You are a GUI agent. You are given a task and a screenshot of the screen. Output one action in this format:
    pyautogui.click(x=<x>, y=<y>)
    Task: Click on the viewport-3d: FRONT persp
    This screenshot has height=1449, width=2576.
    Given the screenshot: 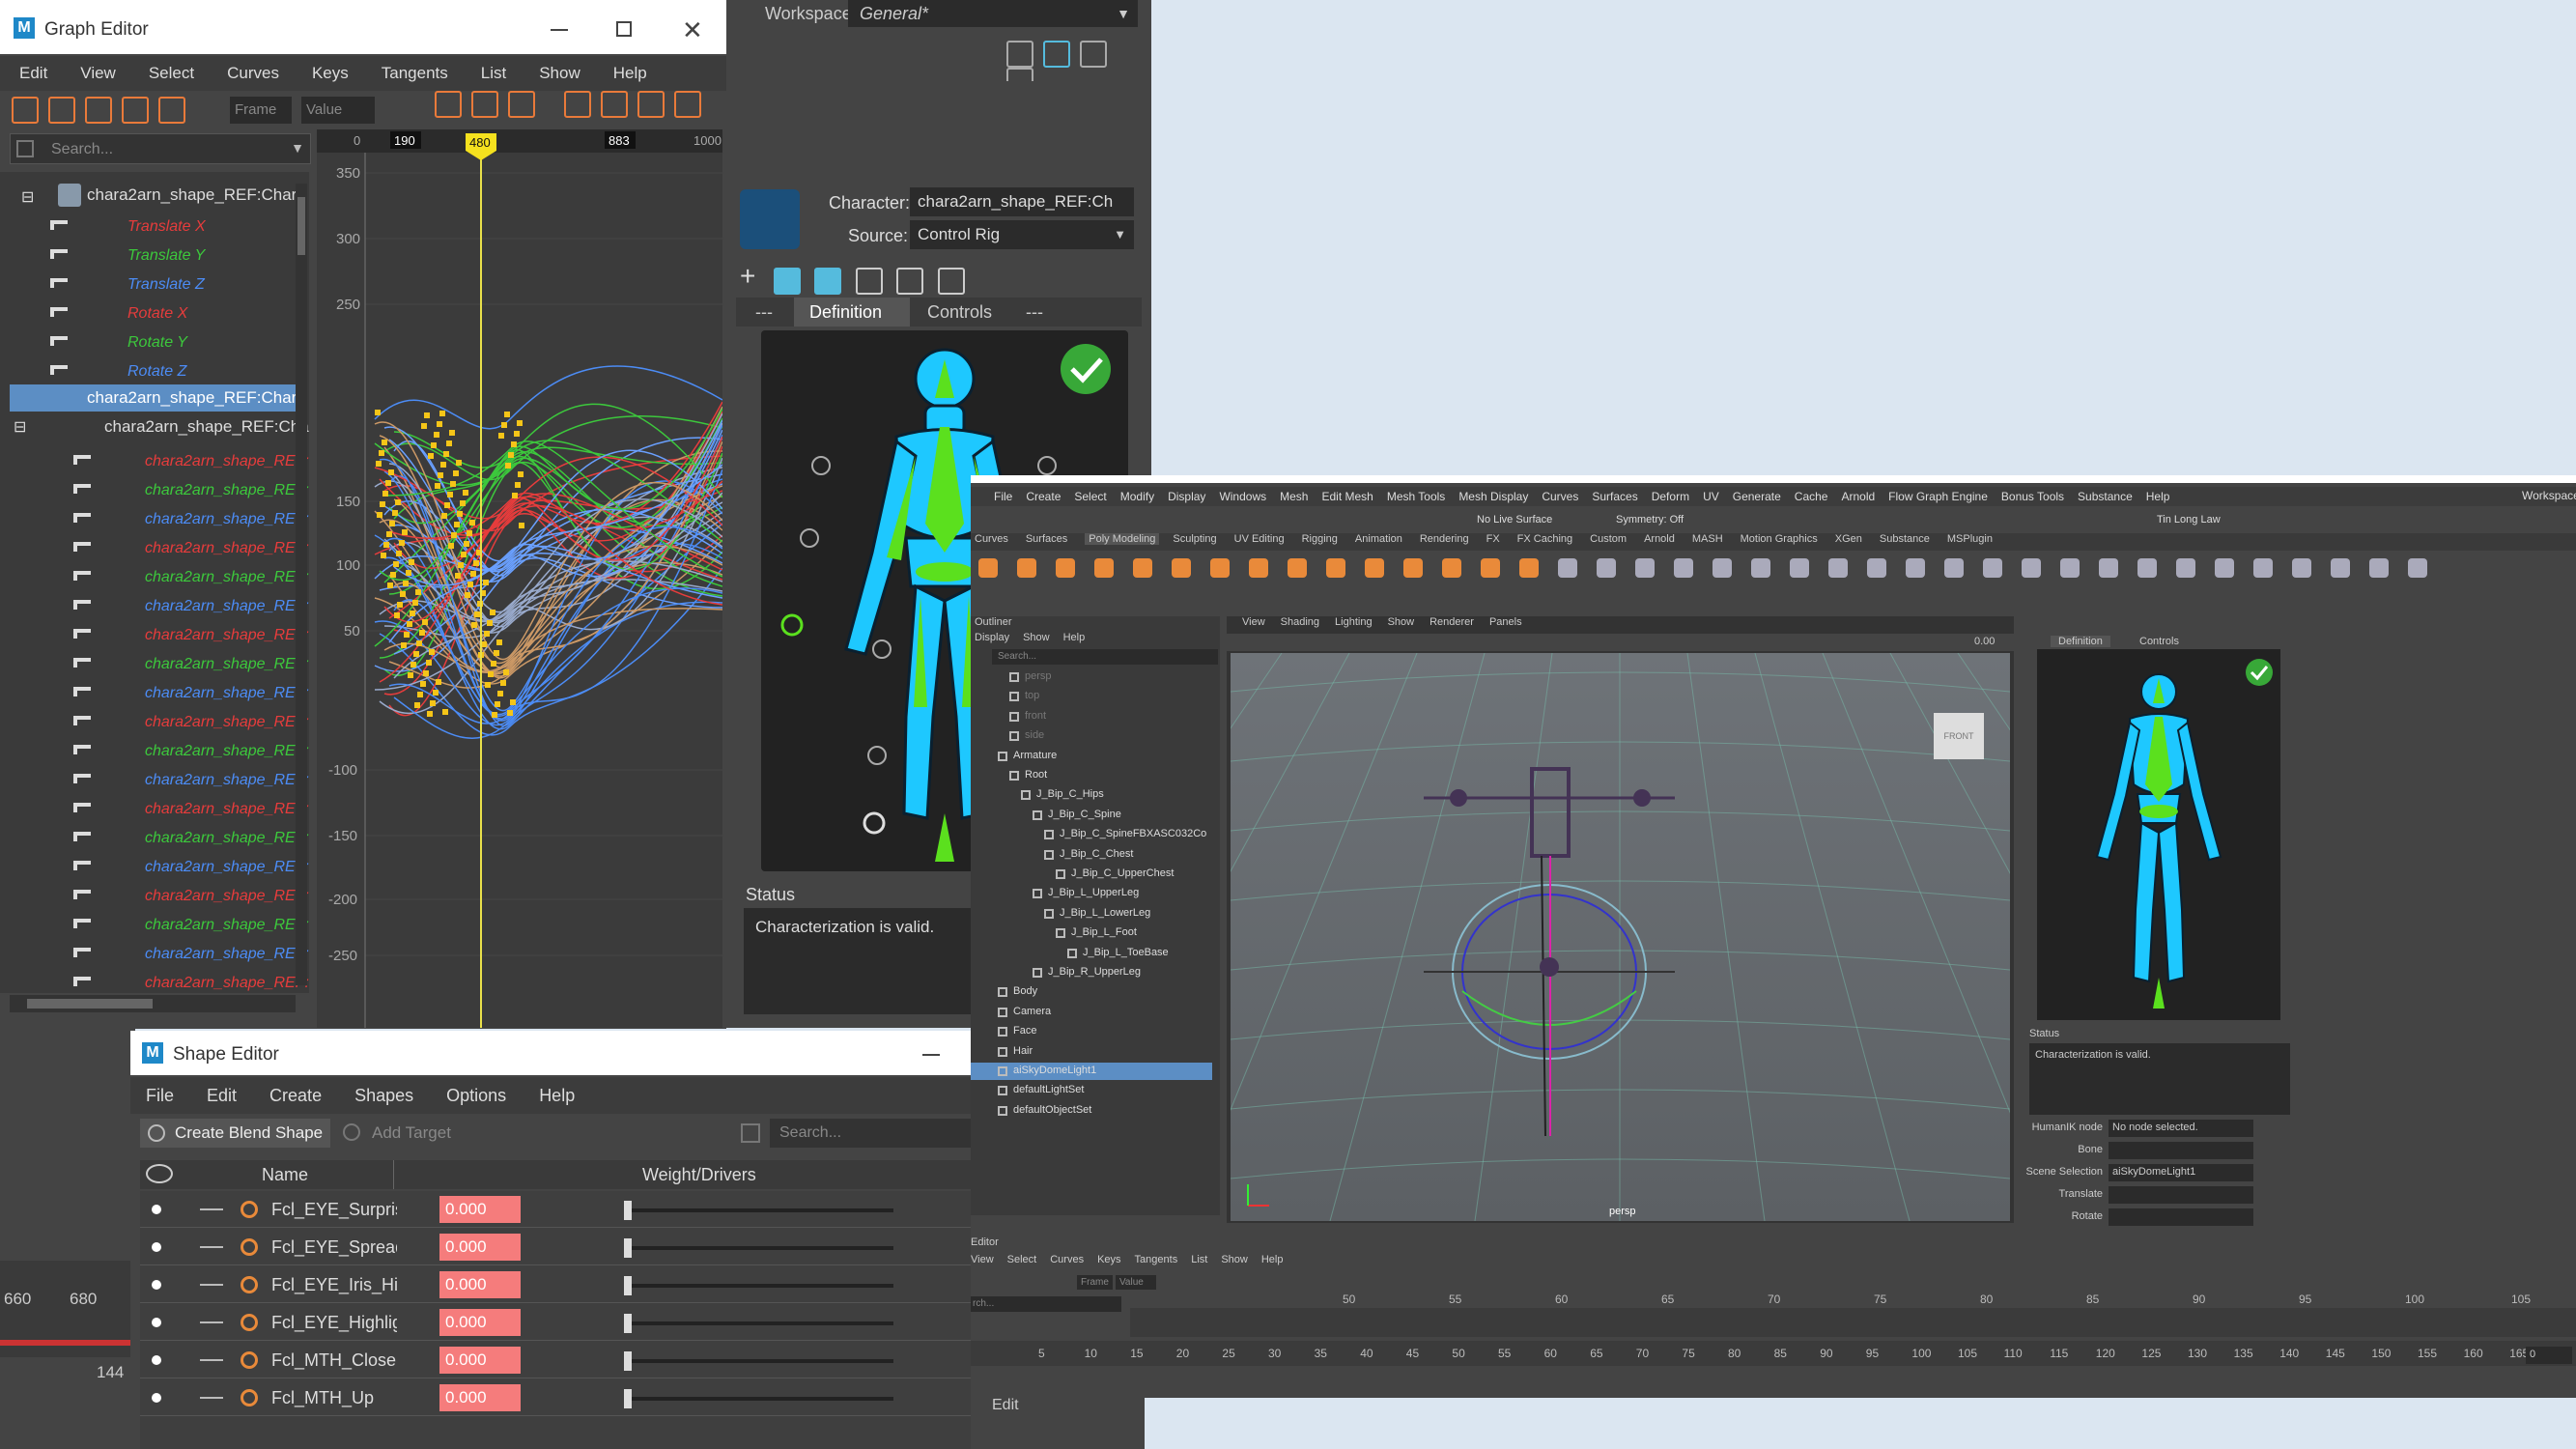 What is the action you would take?
    pyautogui.click(x=1620, y=937)
    